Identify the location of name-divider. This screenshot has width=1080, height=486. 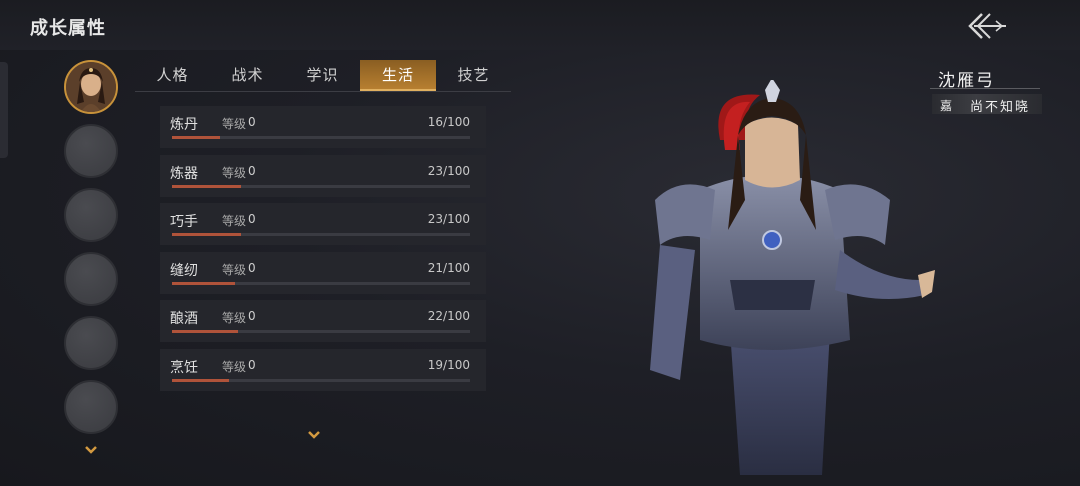
(985, 88).